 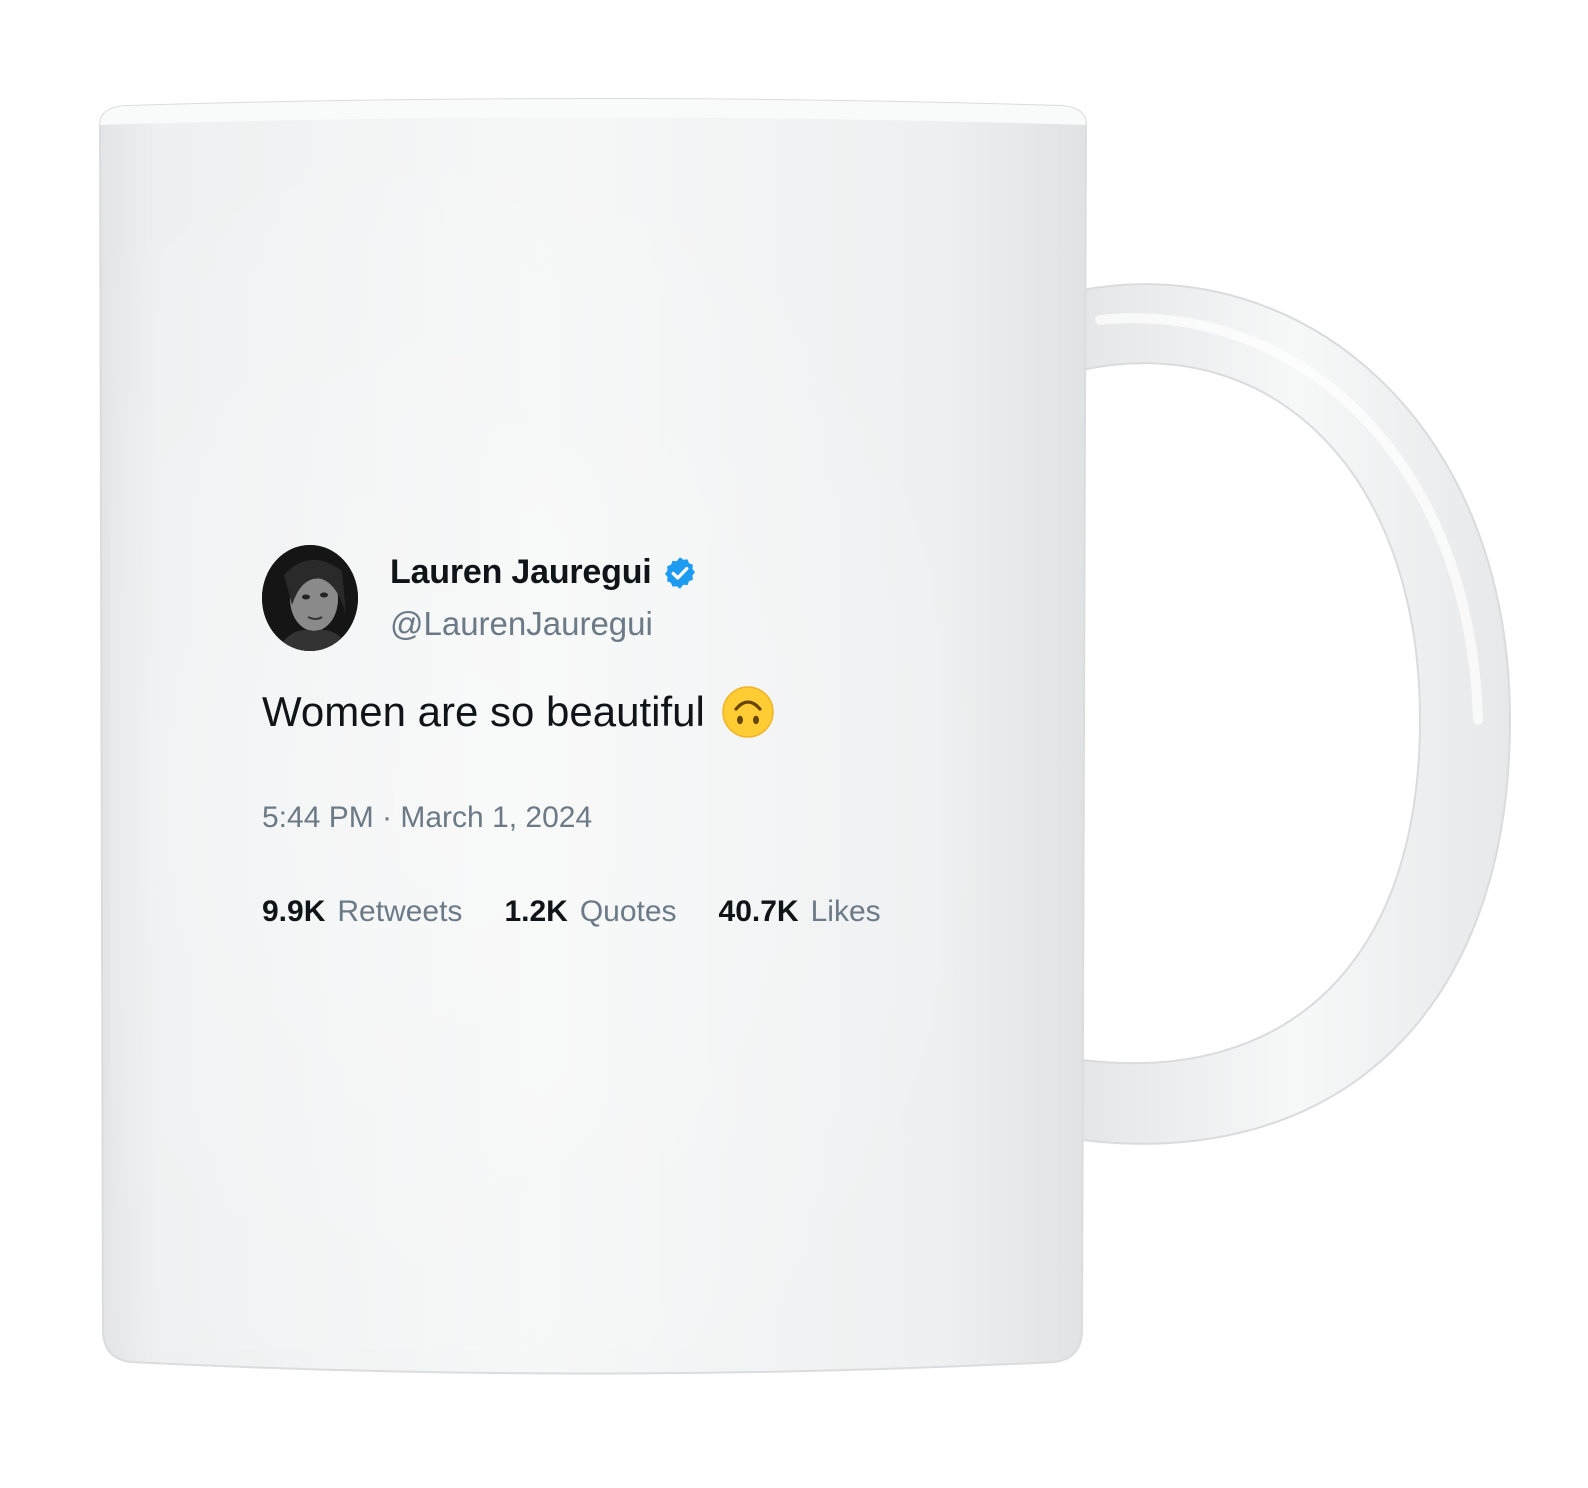 I want to click on avatar, so click(x=310, y=598).